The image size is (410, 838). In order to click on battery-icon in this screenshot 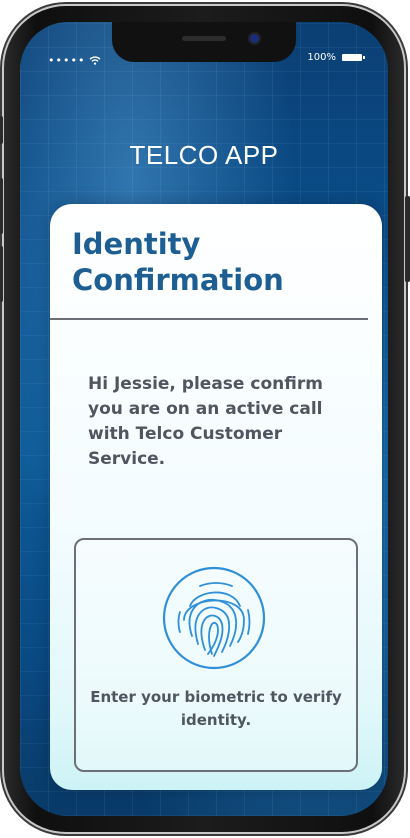, I will do `click(353, 57)`.